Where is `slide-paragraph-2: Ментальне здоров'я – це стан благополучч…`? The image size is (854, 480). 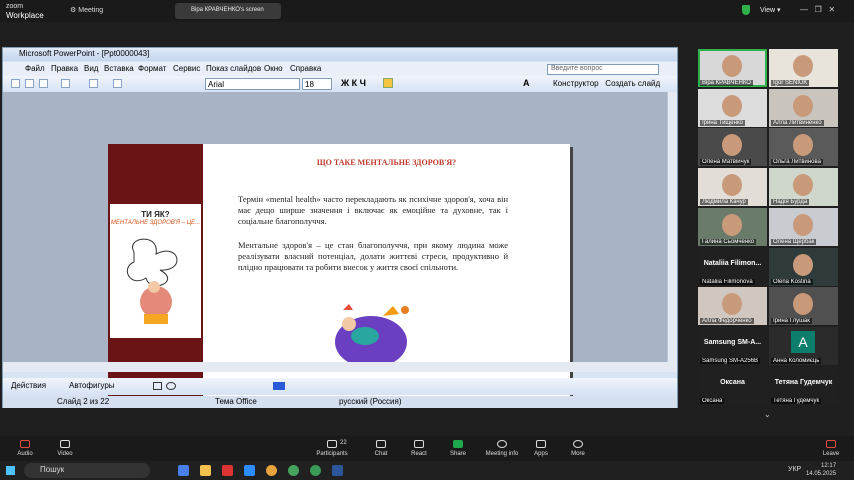
slide-paragraph-2: Ментальне здоров'я – це стан благополучч… is located at coordinates (373, 256).